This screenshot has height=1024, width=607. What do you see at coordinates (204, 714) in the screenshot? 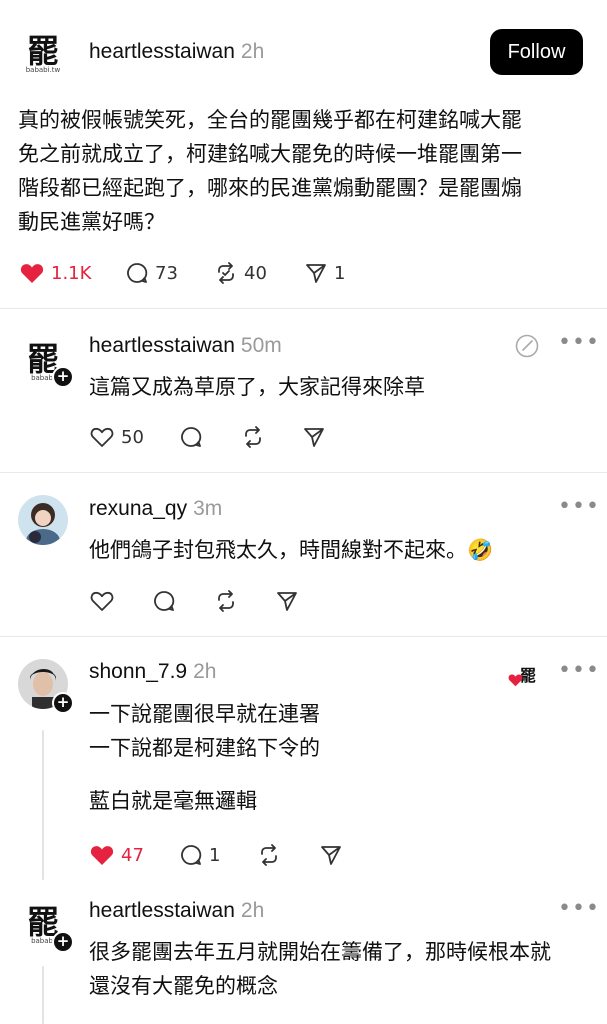
I see `reply-text-line: 一下說罷團很早就在連署` at bounding box center [204, 714].